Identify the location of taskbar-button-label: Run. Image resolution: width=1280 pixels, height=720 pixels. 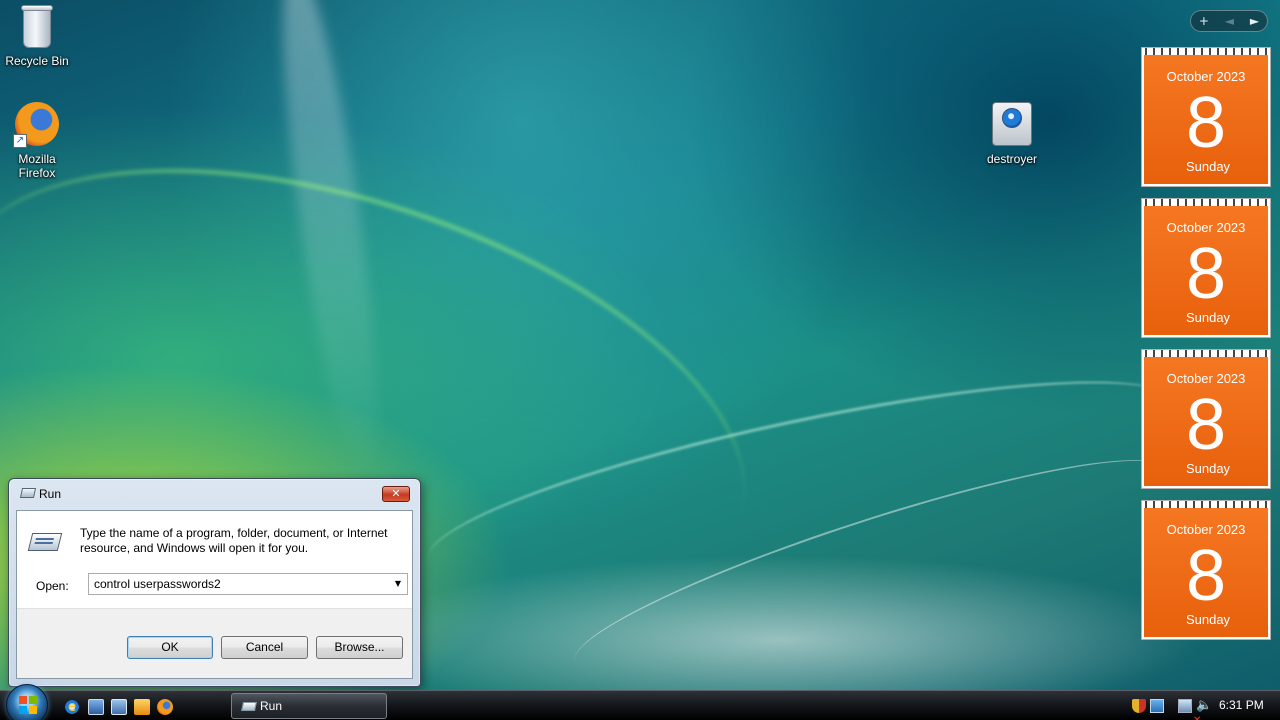
(271, 706).